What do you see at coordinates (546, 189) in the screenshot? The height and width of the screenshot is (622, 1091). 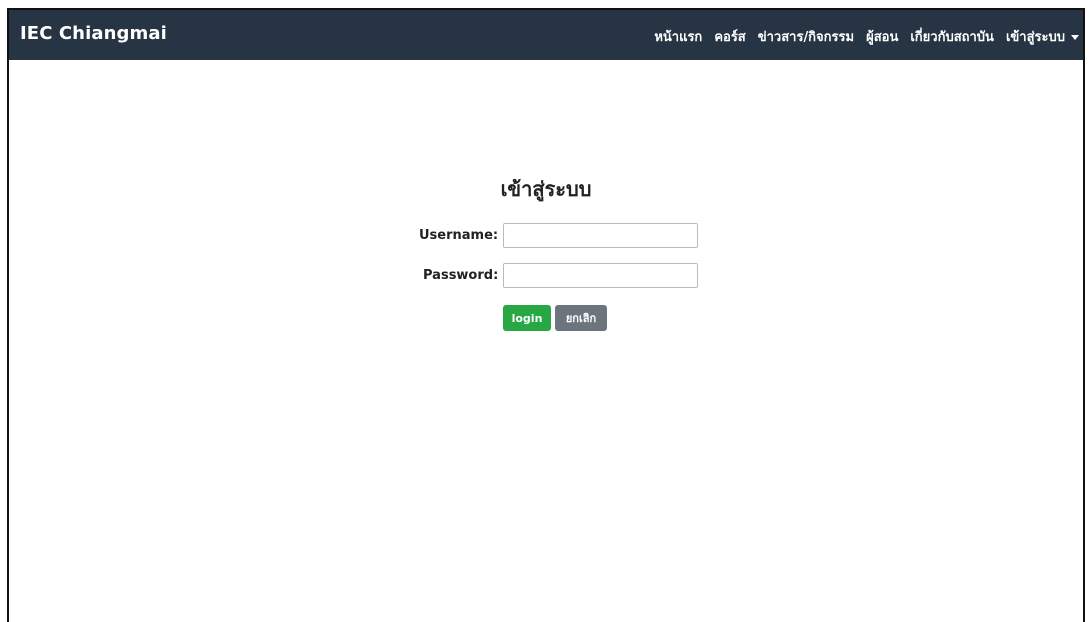 I see `page-title: เข้าสู่ระบบ` at bounding box center [546, 189].